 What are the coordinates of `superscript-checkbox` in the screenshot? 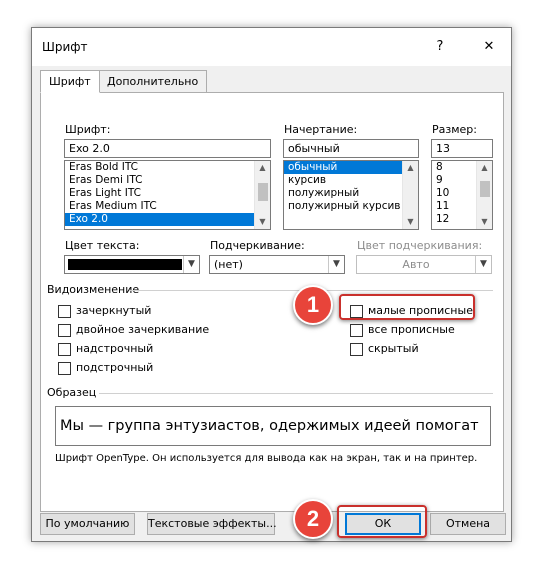 It's located at (64, 349).